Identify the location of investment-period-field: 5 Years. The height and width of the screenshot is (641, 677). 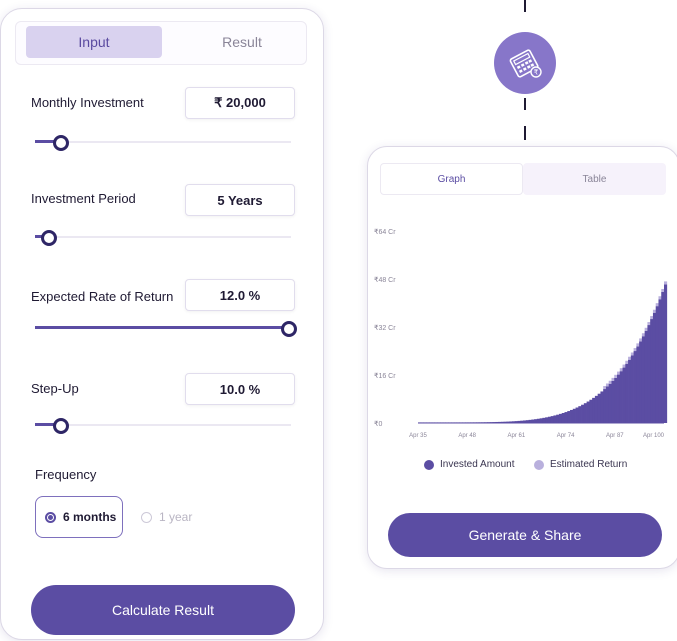
(240, 200).